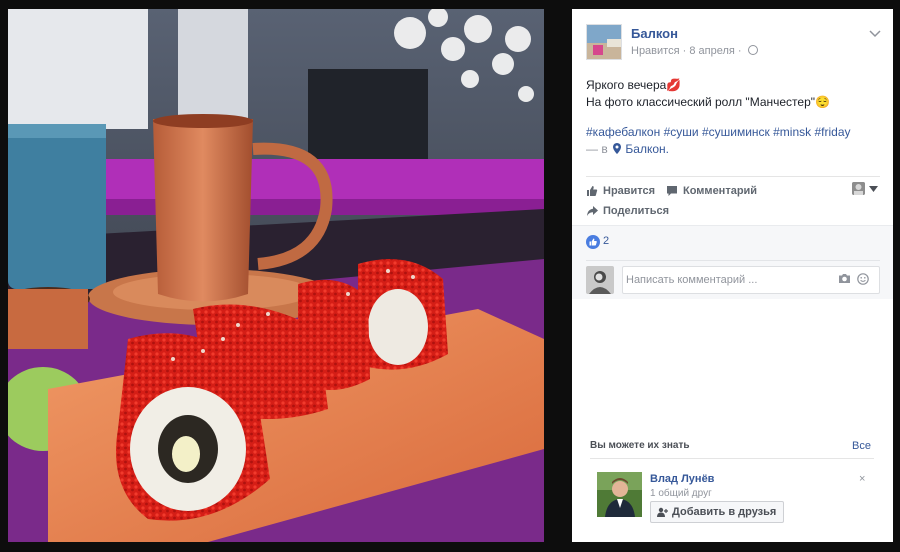 The width and height of the screenshot is (900, 552). What do you see at coordinates (752, 50) in the screenshot?
I see `globe-icon` at bounding box center [752, 50].